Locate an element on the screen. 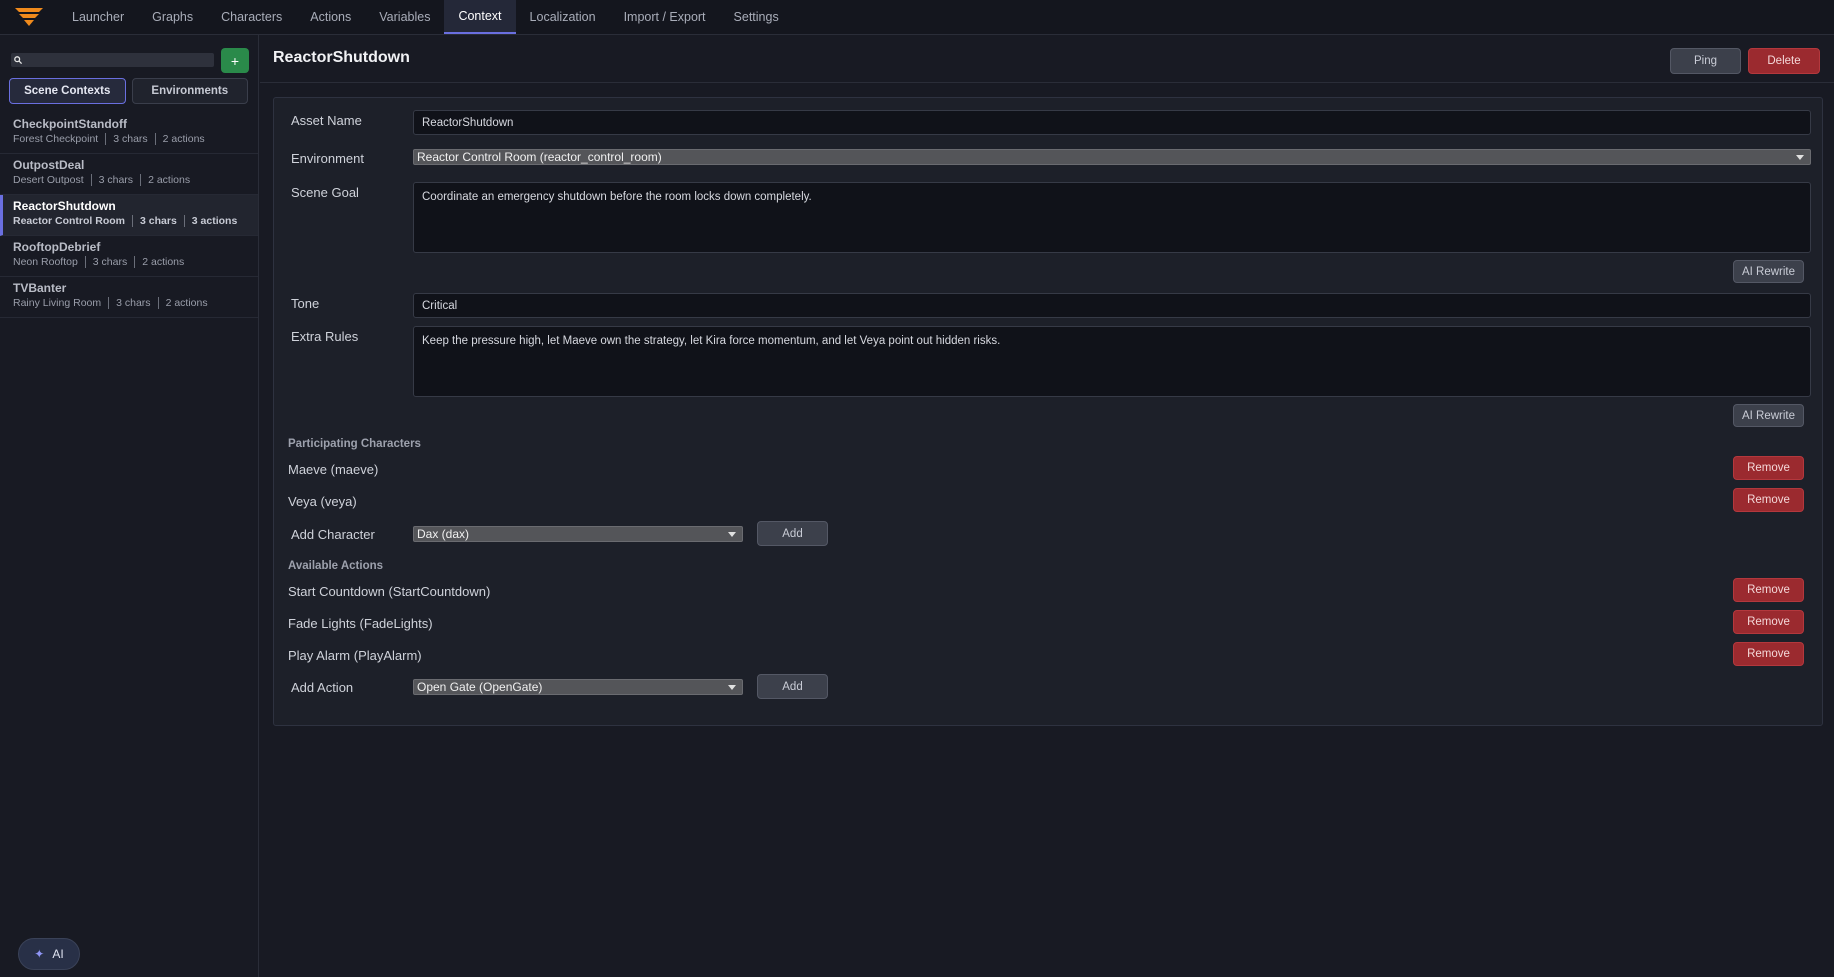  add-action-button: Add is located at coordinates (792, 686).